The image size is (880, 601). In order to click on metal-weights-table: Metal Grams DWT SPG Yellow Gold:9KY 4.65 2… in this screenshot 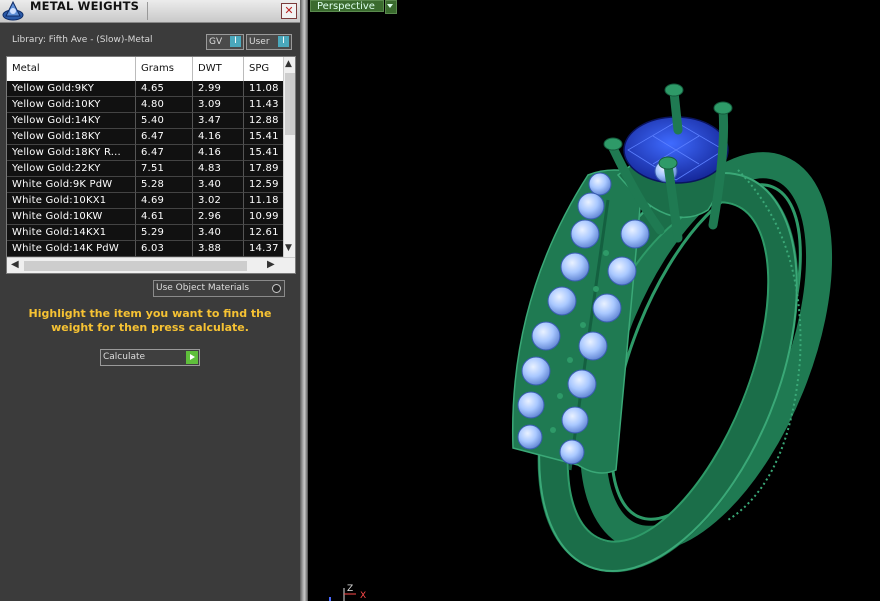, I will do `click(151, 165)`.